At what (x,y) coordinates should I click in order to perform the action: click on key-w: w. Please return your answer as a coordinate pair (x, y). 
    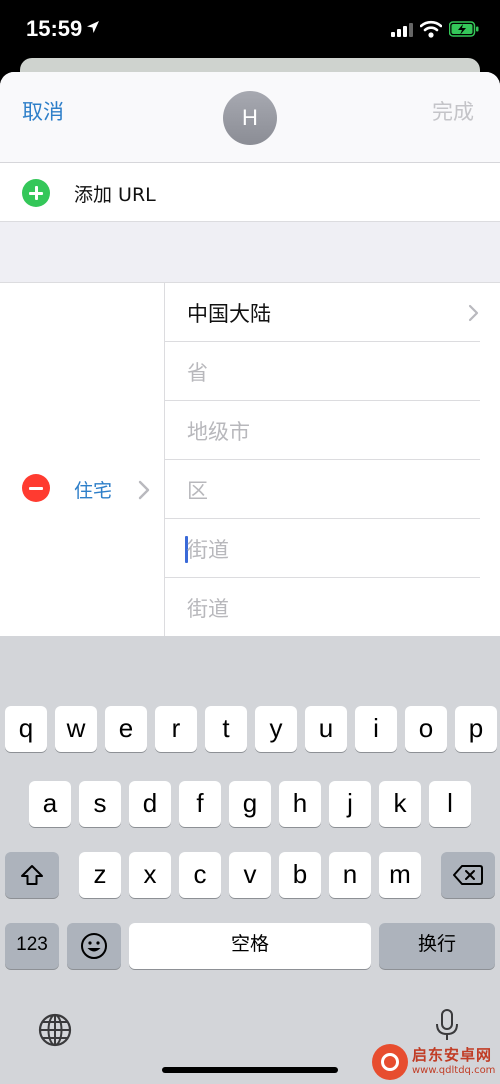
    Looking at the image, I should click on (76, 729).